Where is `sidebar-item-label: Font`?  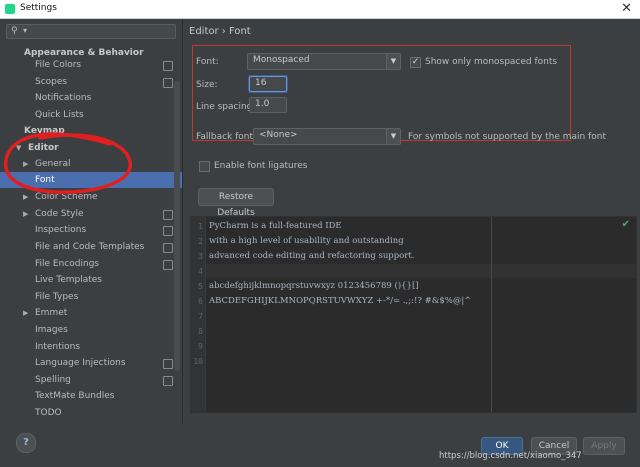
sidebar-item-label: Font is located at coordinates (45, 180).